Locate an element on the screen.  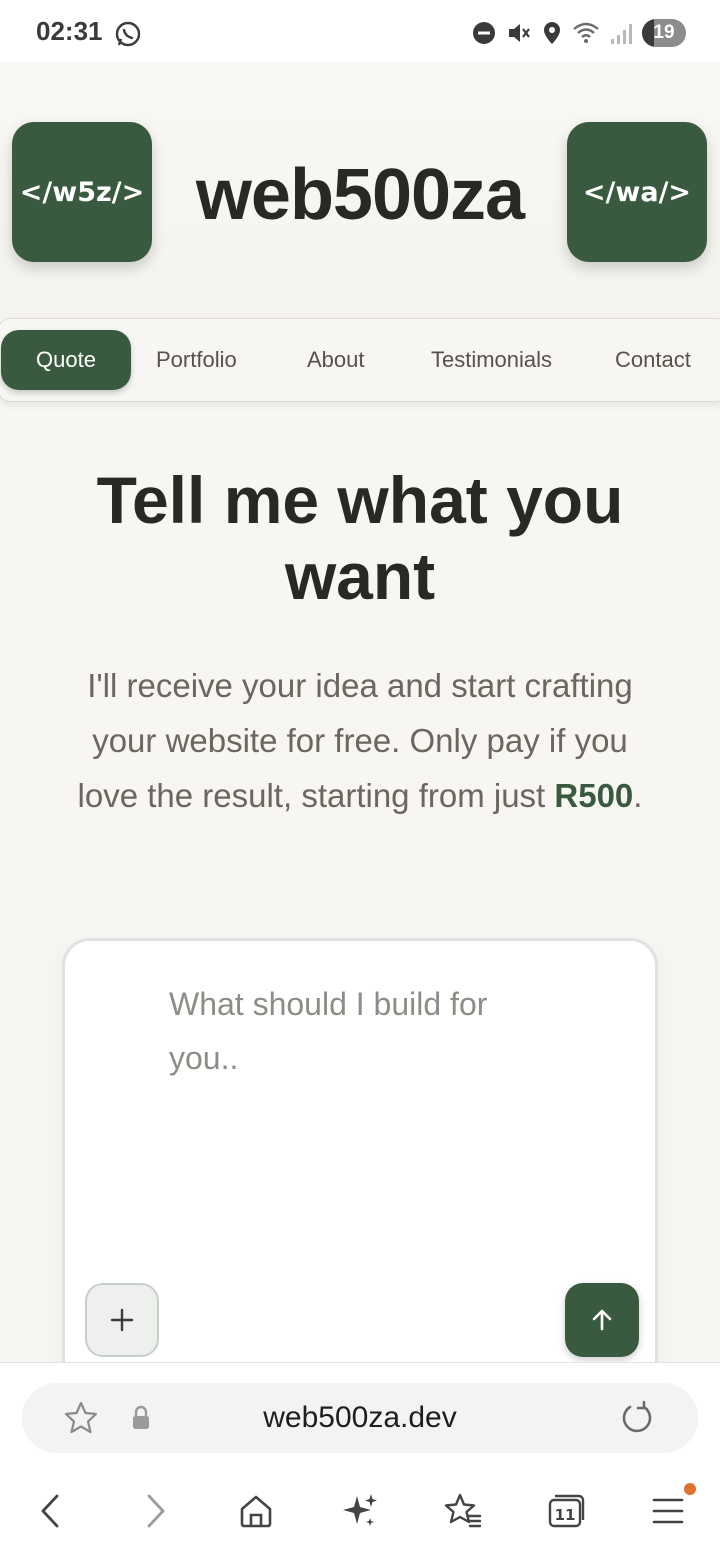
chevron-right-icon is located at coordinates (156, 1511).